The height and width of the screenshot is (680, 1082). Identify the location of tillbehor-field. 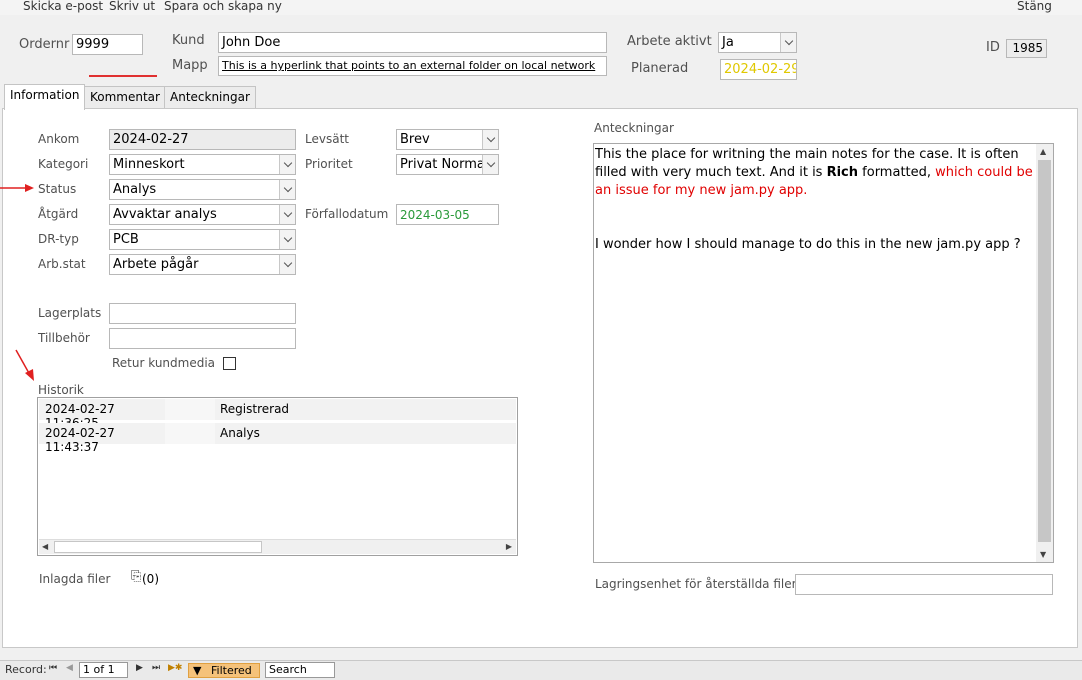
(202, 338).